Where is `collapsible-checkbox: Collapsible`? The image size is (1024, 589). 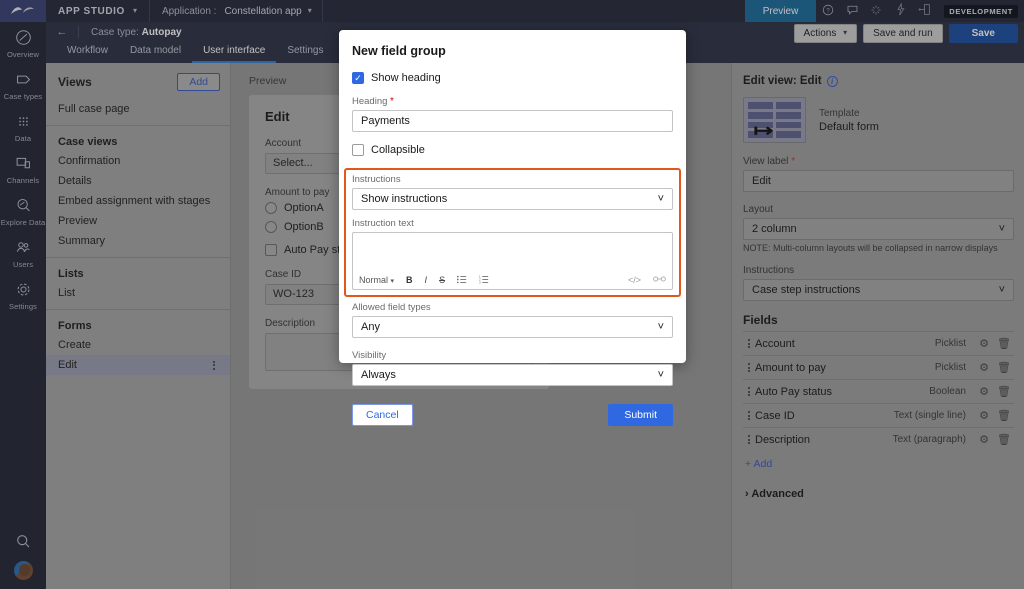
collapsible-checkbox: Collapsible is located at coordinates (512, 150).